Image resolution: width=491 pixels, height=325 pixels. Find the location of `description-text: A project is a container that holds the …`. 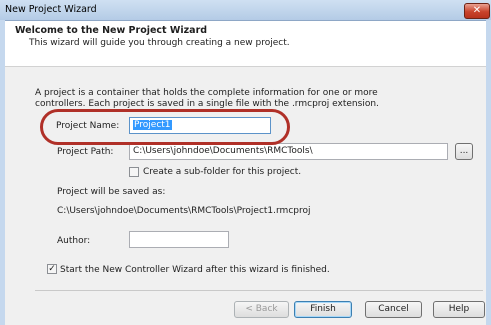

description-text: A project is a container that holds the … is located at coordinates (245, 99).